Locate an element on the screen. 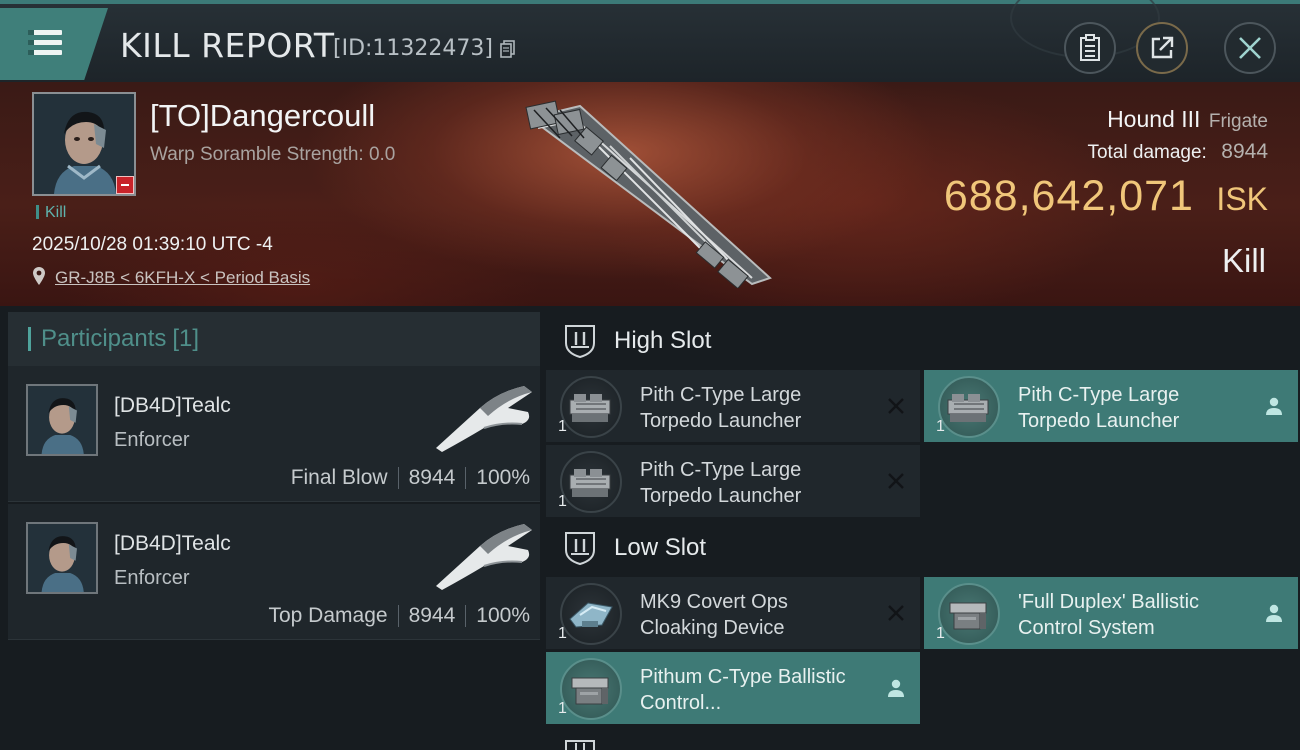 The width and height of the screenshot is (1300, 750). close-button is located at coordinates (1250, 48).